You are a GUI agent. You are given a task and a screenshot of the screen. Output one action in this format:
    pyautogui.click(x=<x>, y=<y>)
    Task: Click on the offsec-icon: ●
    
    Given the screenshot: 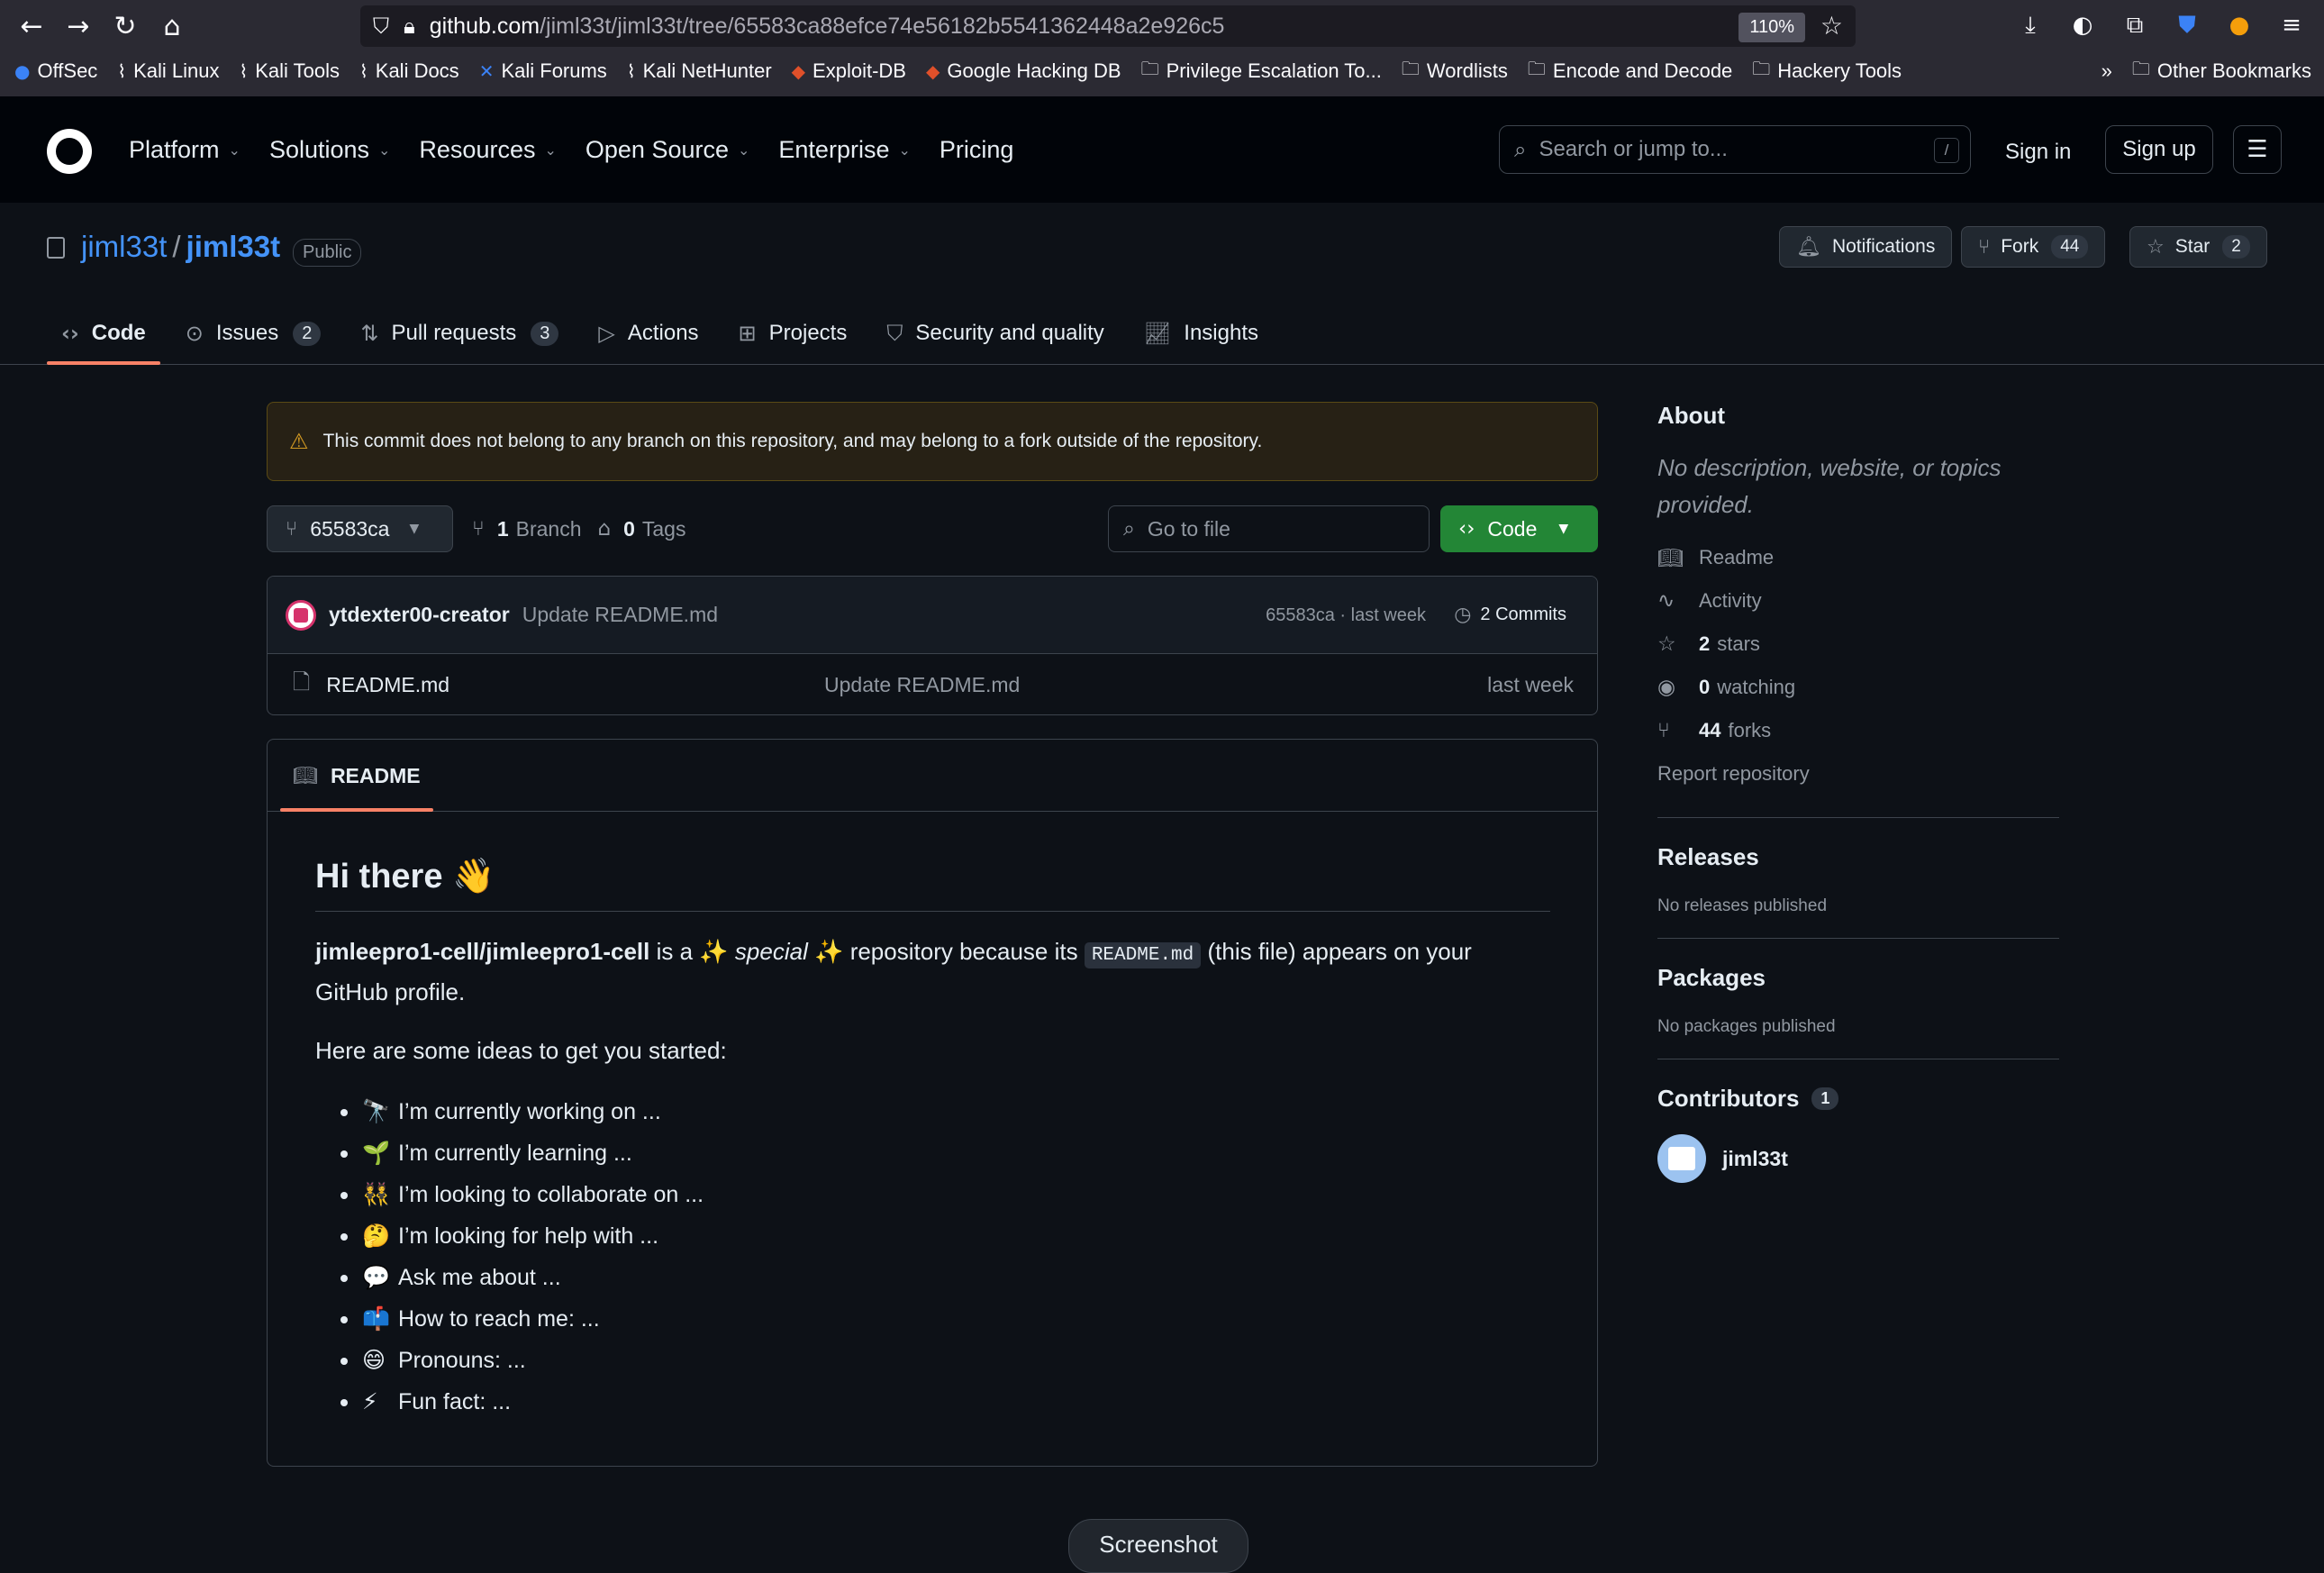 What is the action you would take?
    pyautogui.click(x=22, y=71)
    